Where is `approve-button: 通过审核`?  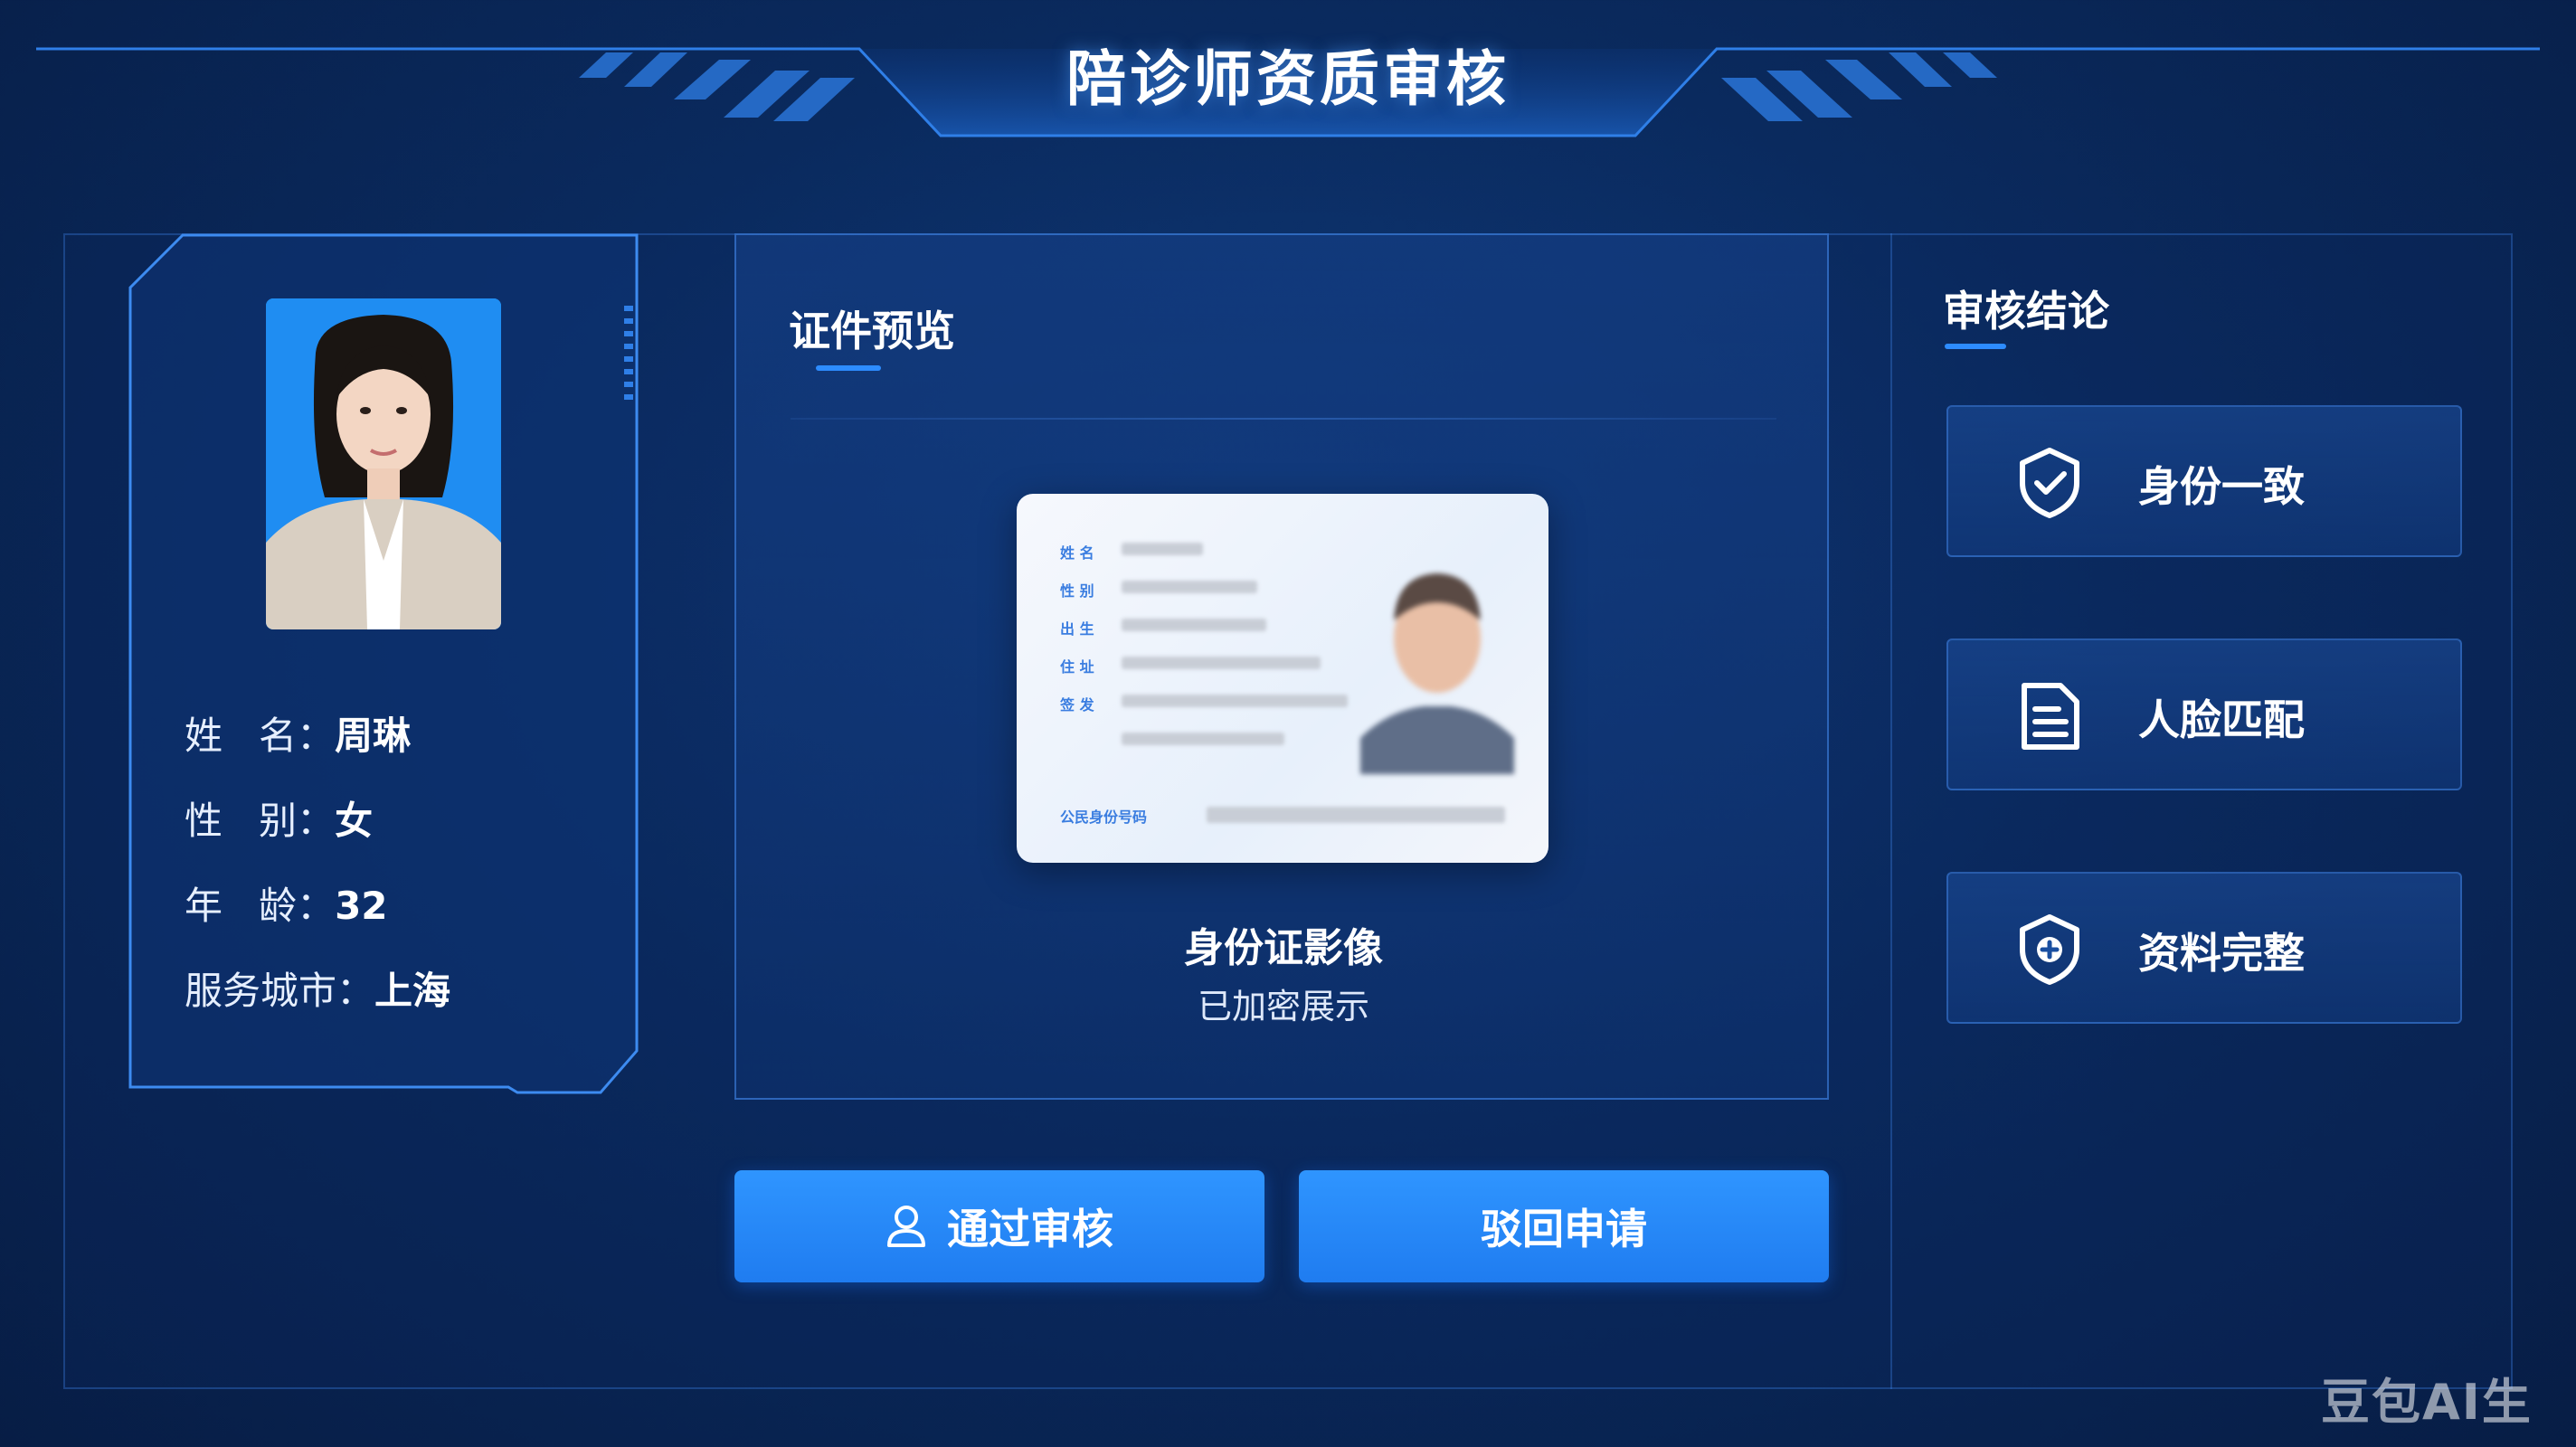 approve-button: 通过审核 is located at coordinates (999, 1226).